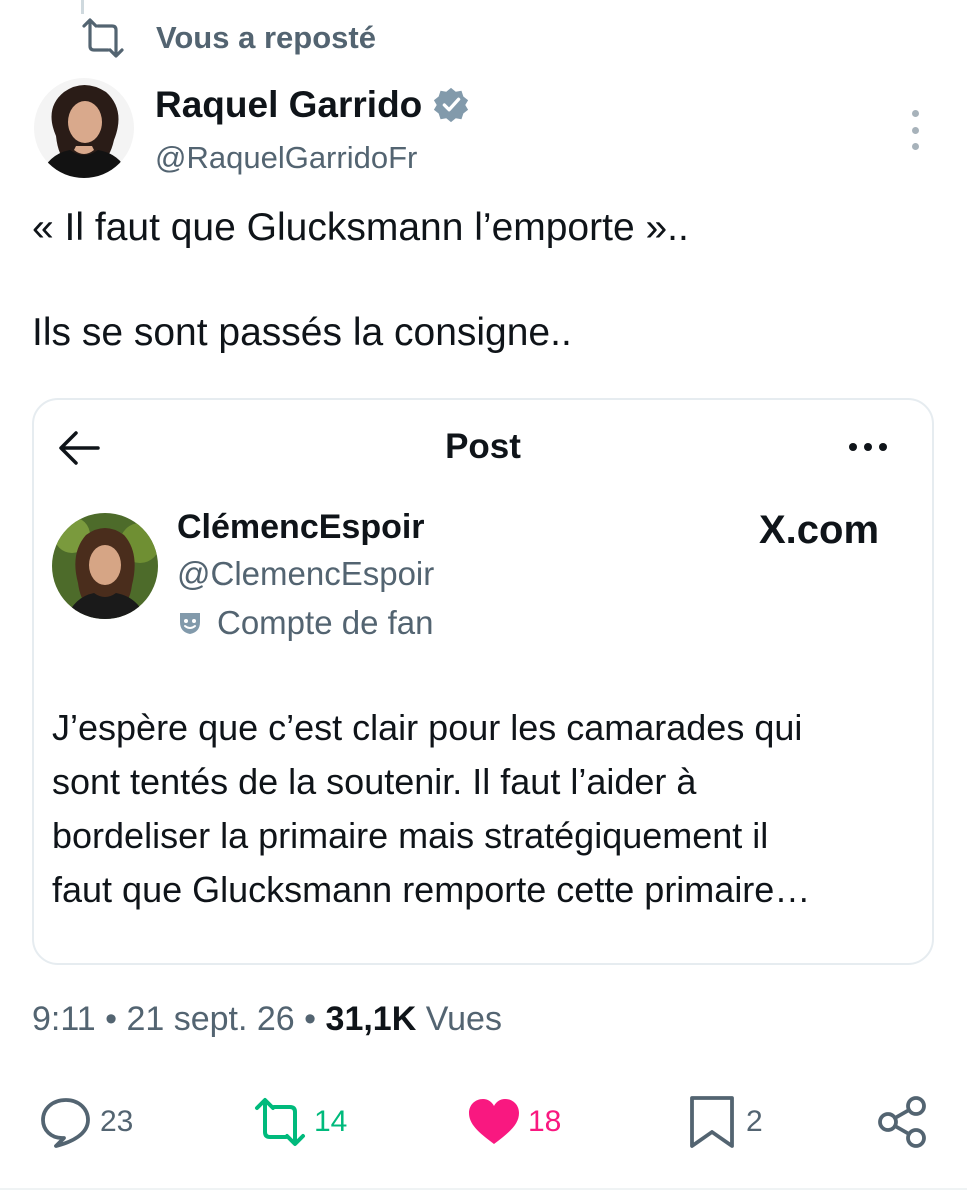 Image resolution: width=967 pixels, height=1200 pixels. I want to click on quoted-avatar, so click(105, 566).